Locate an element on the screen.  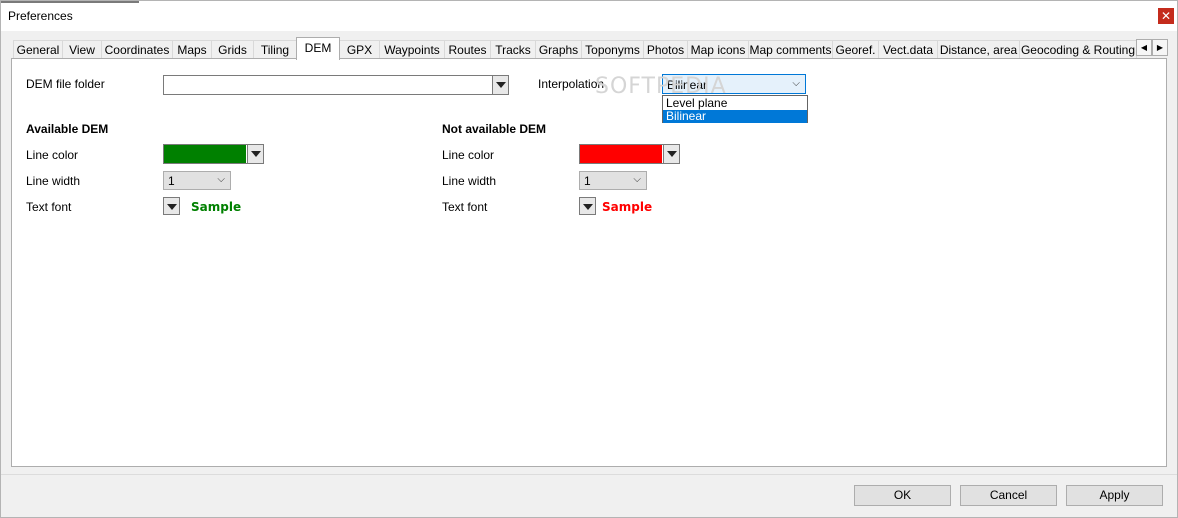
not-available-line-color-label: Line color is located at coordinates (468, 155).